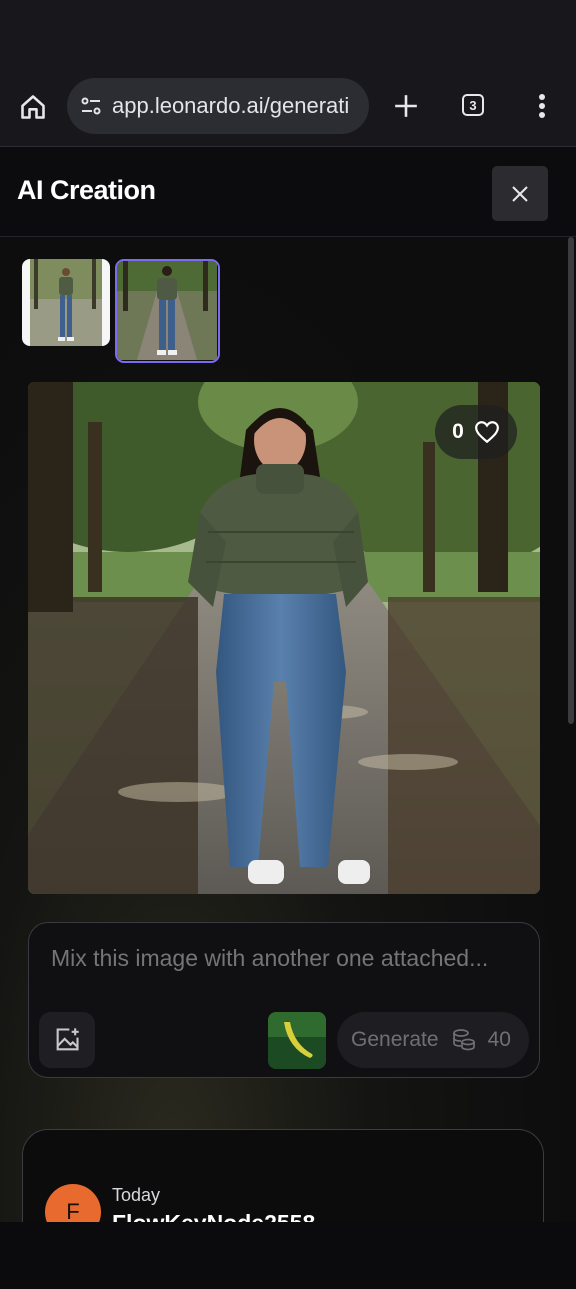 This screenshot has height=1289, width=576. I want to click on like-button: 0, so click(476, 432).